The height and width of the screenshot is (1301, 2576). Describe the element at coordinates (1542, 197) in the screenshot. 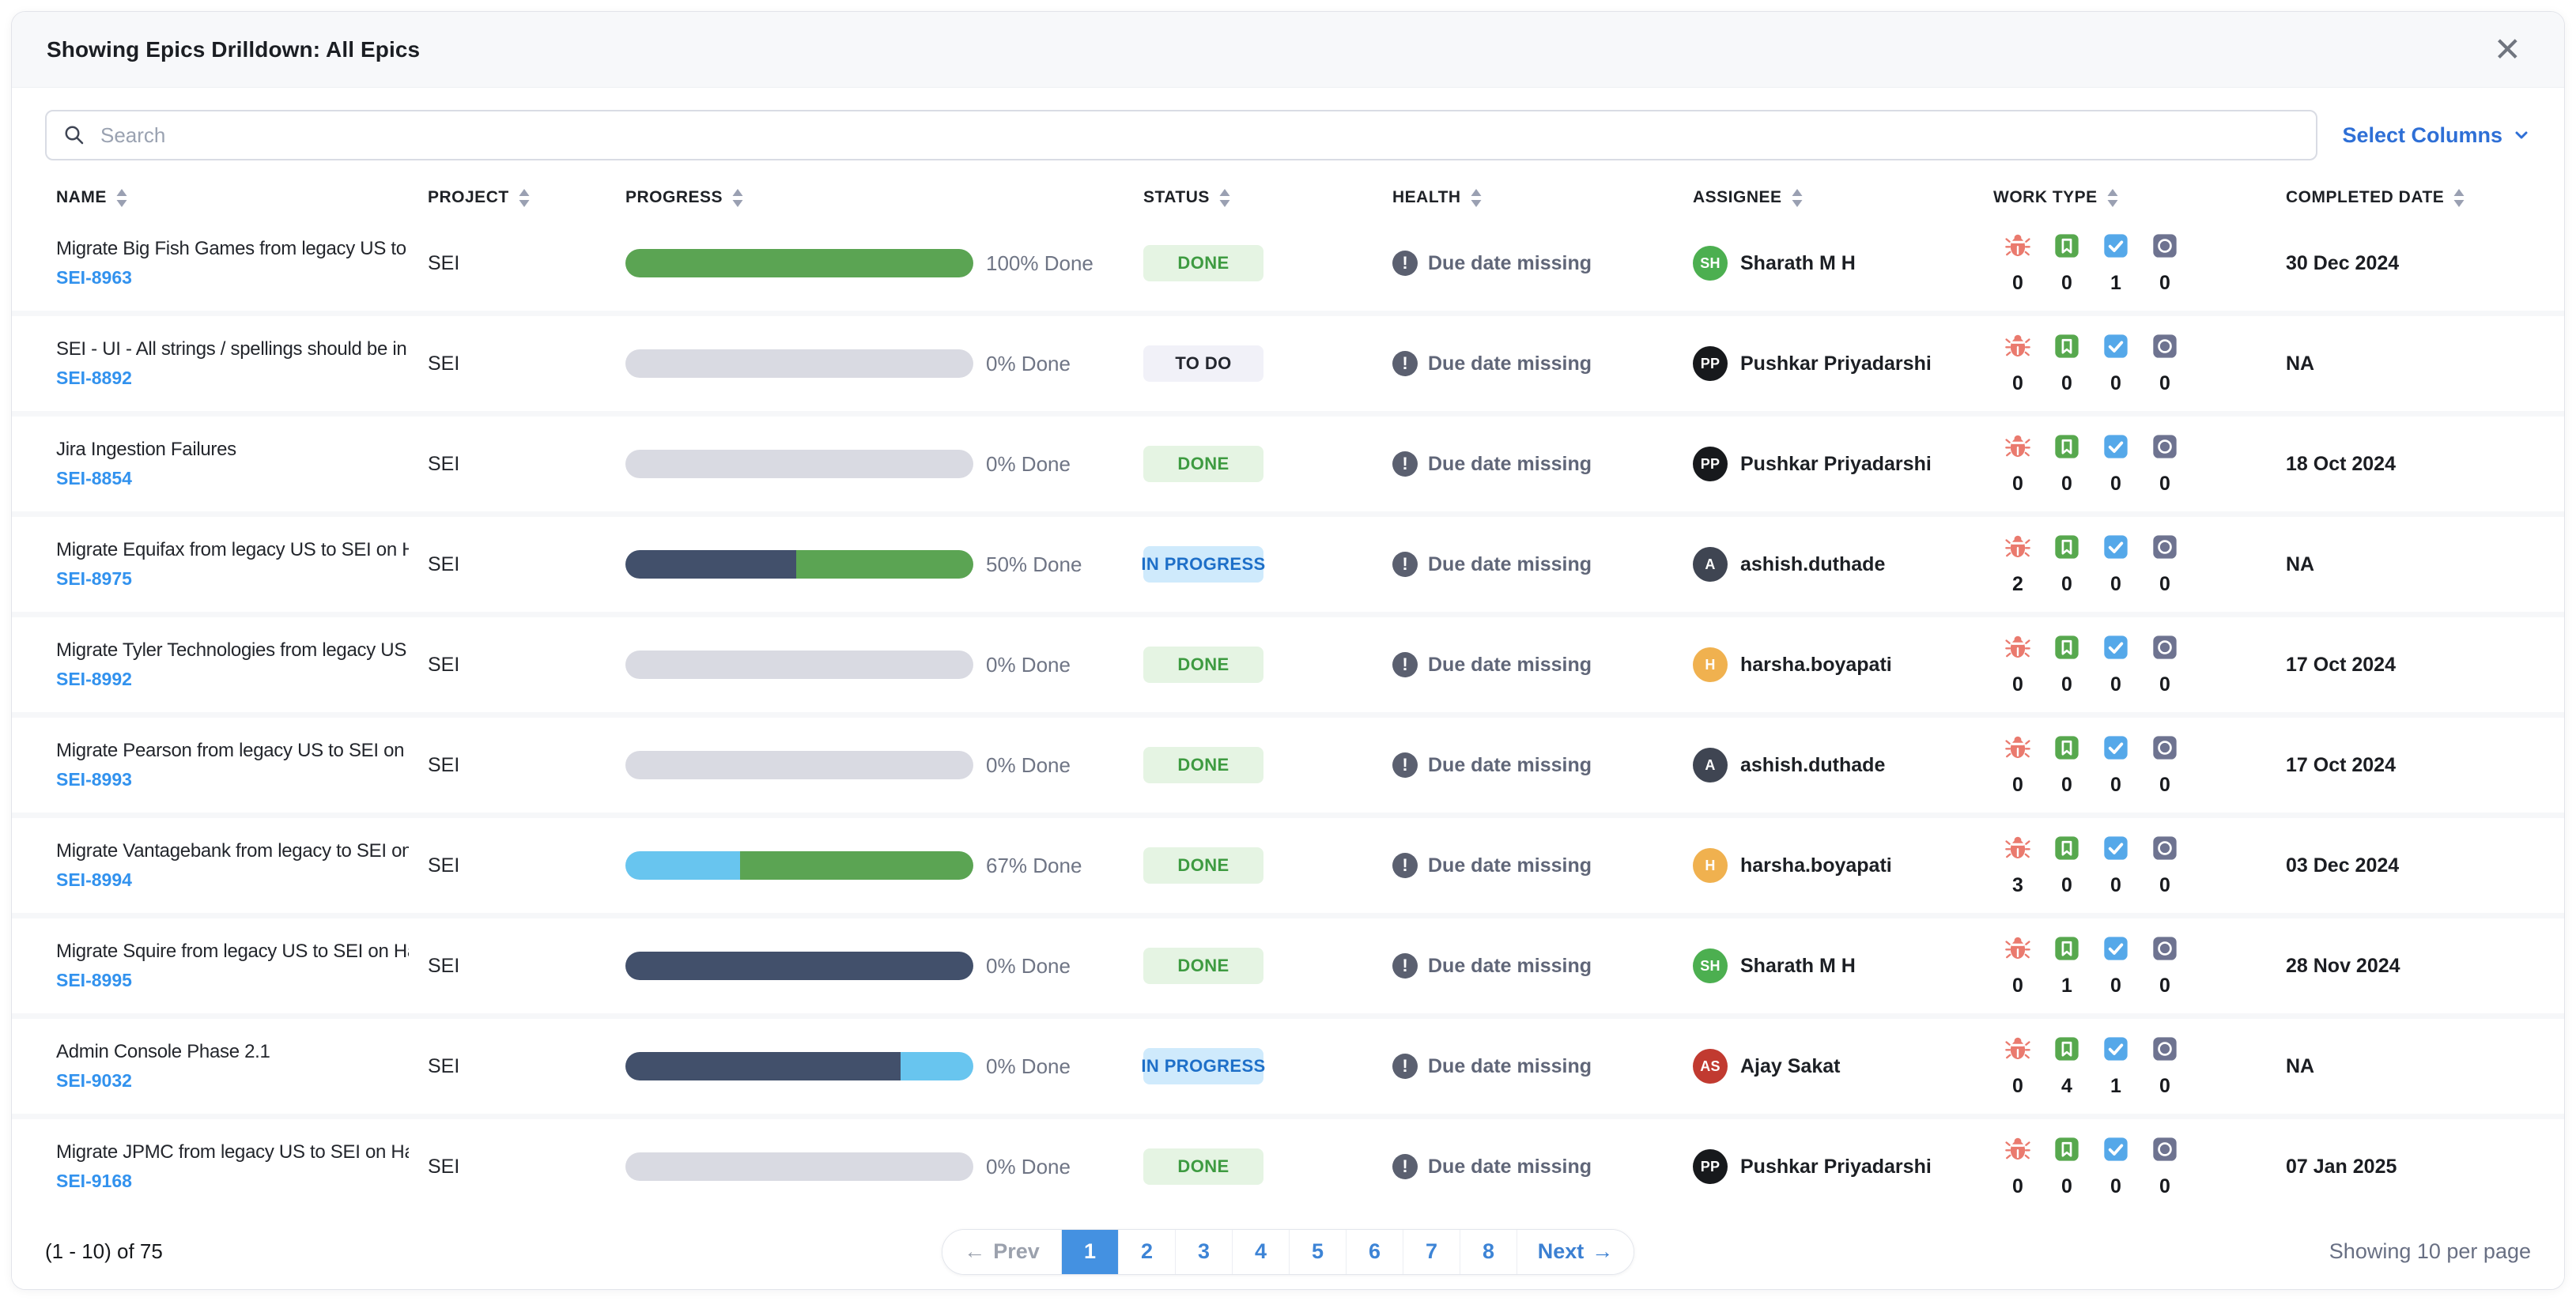

I see `column-header-health: Health` at that location.